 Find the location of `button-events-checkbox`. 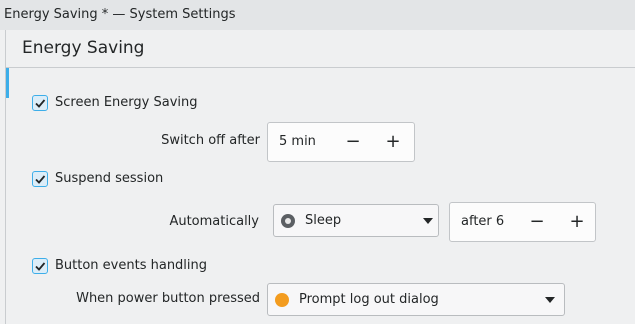

button-events-checkbox is located at coordinates (40, 266).